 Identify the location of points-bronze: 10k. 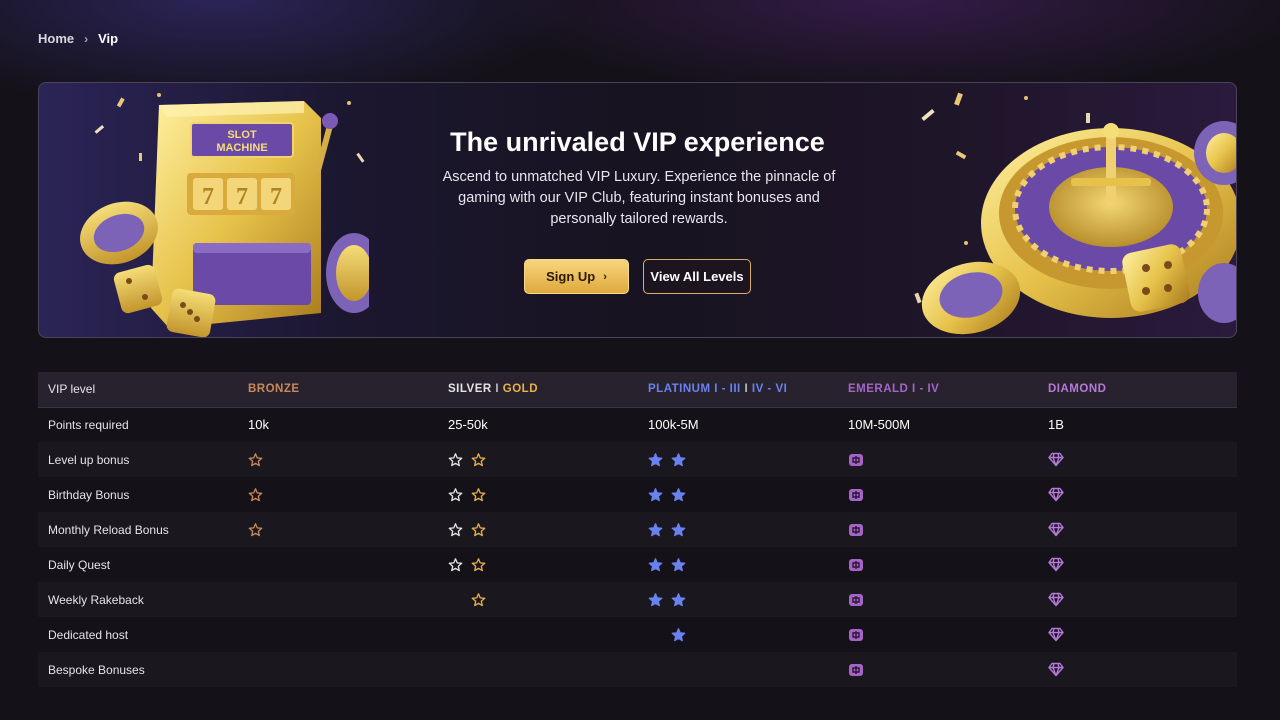
(258, 425).